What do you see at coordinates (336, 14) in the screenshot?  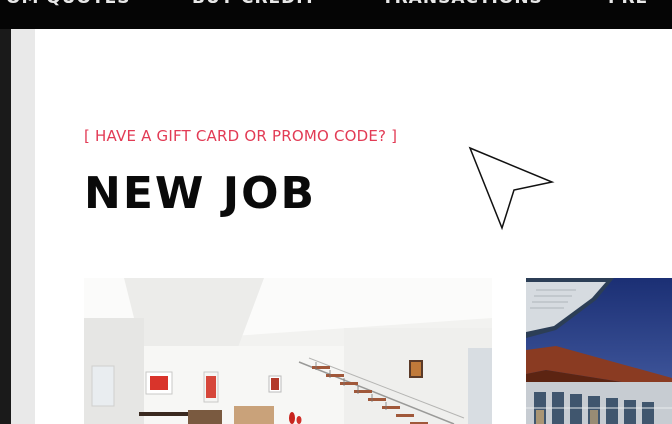 I see `top-navigation-bar: OM QUOTES BUY CREDIT TRANSACTIONS PRE` at bounding box center [336, 14].